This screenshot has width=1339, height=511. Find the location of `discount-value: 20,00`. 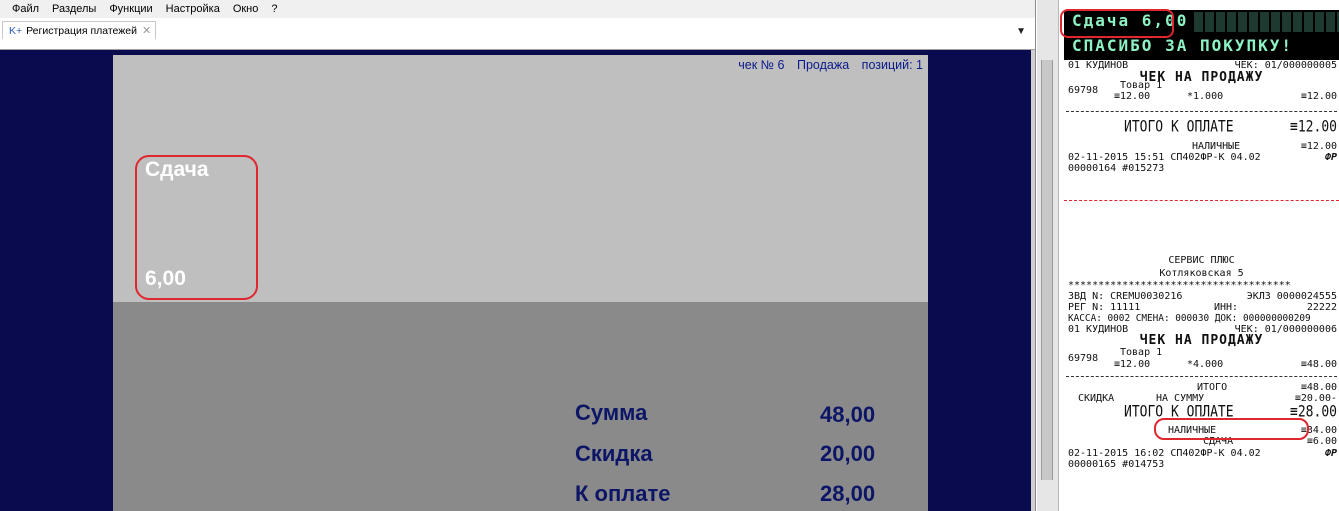

discount-value: 20,00 is located at coordinates (848, 453).